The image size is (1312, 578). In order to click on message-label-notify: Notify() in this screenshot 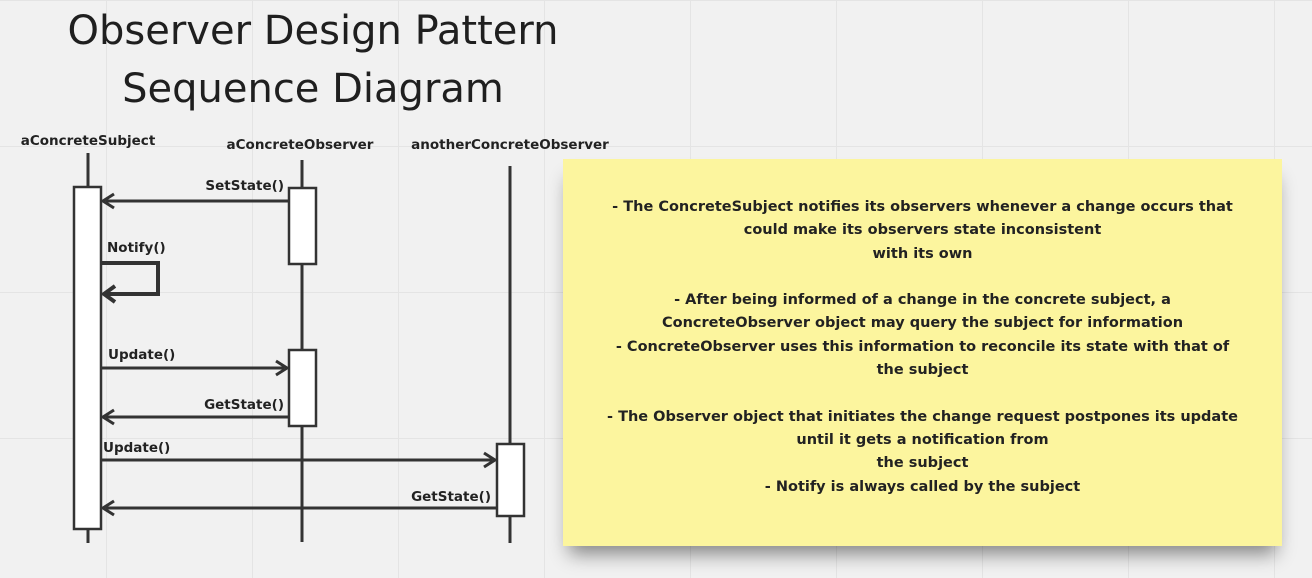, I will do `click(136, 248)`.